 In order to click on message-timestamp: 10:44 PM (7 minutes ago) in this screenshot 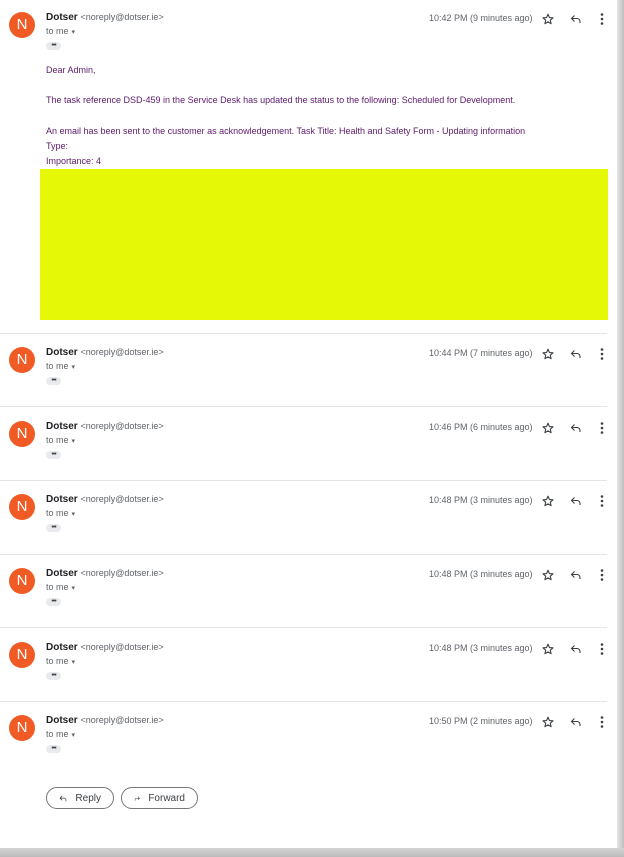, I will do `click(481, 353)`.